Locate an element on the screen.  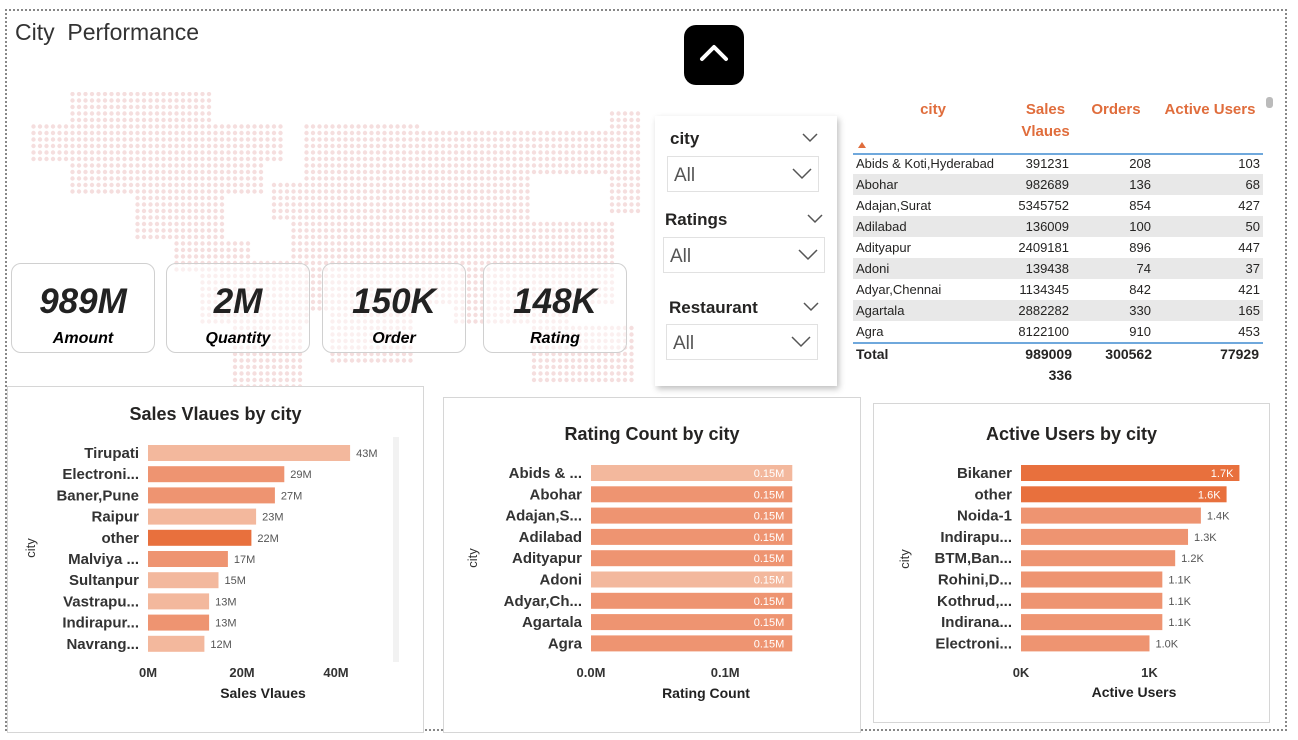
category-label: Adityapur is located at coordinates (547, 558).